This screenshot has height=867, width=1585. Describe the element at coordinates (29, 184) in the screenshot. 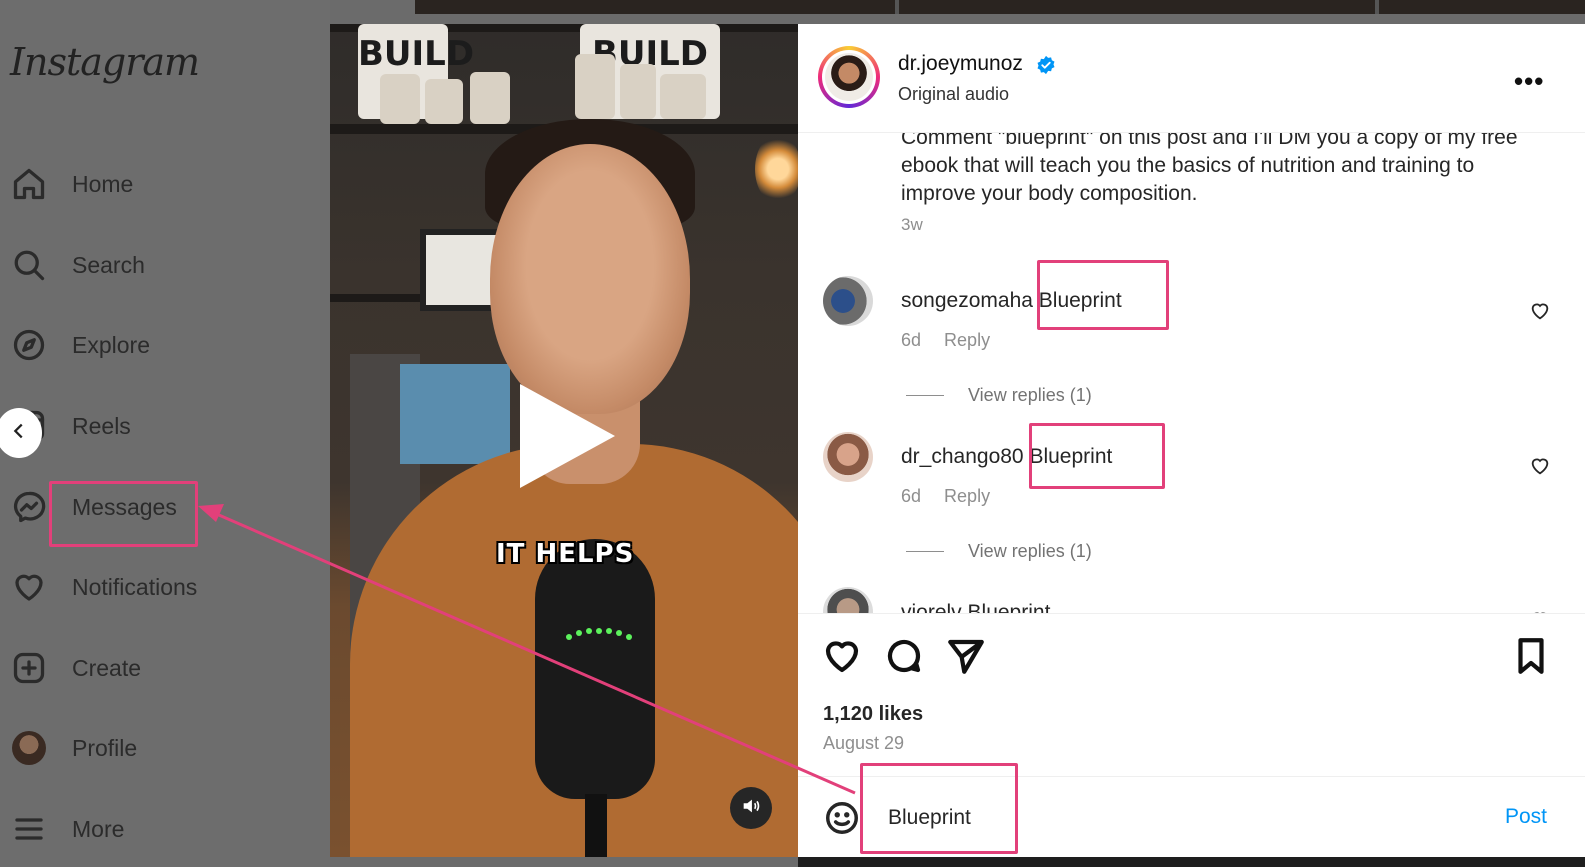

I see `home-icon` at that location.